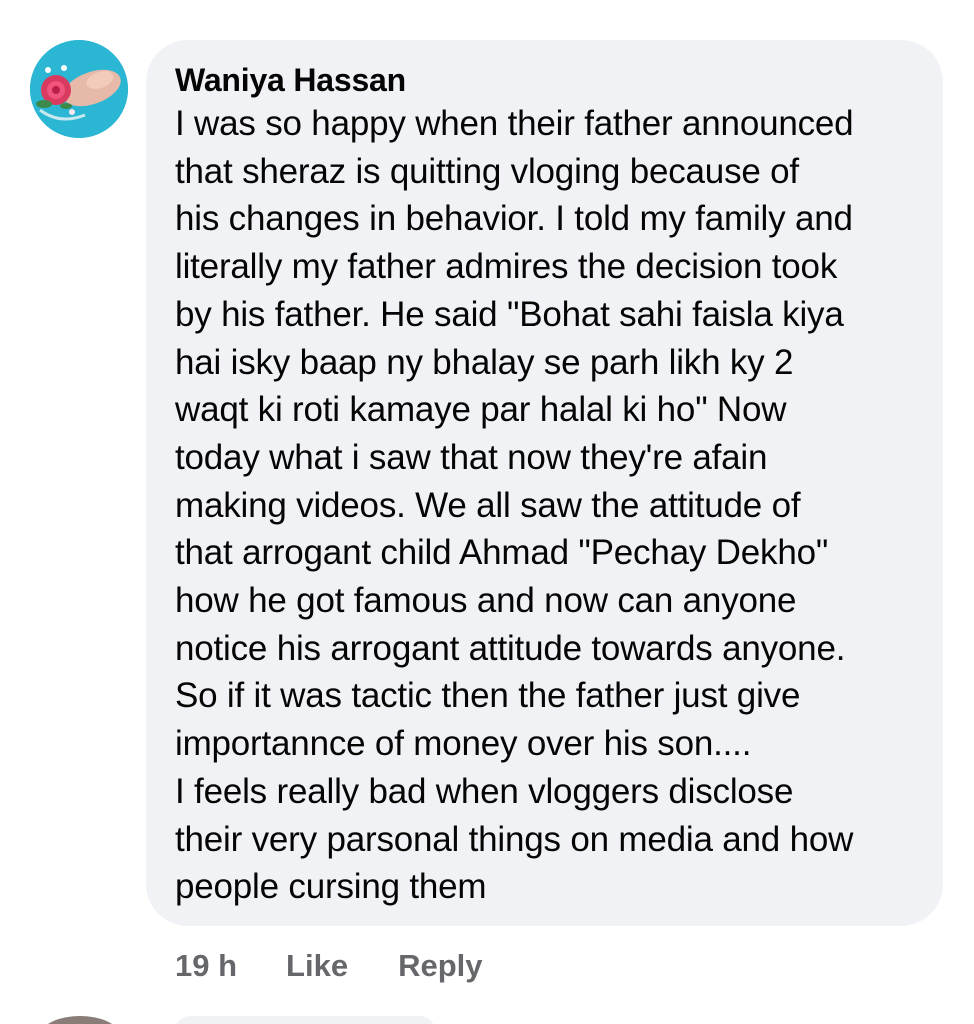  Describe the element at coordinates (353, 966) in the screenshot. I see `comment-actions: 19 h Like Reply` at that location.